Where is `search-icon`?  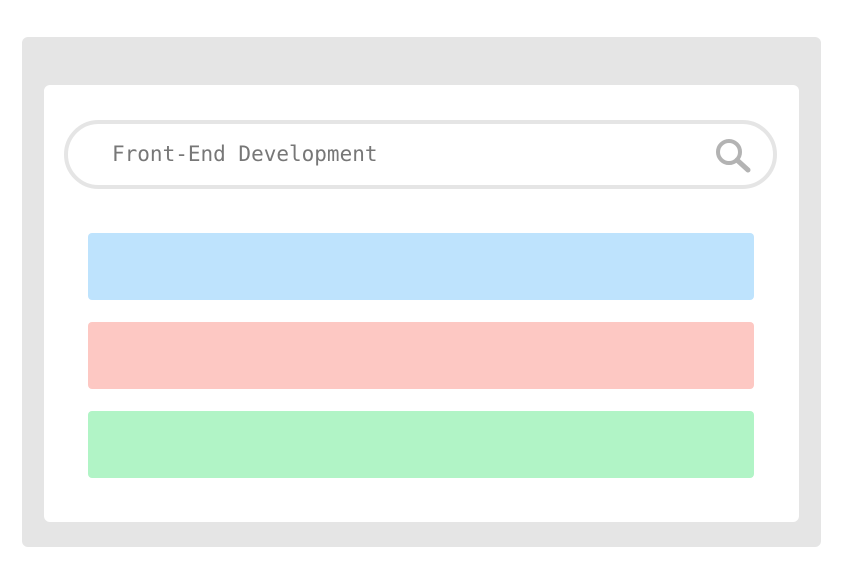 search-icon is located at coordinates (733, 156).